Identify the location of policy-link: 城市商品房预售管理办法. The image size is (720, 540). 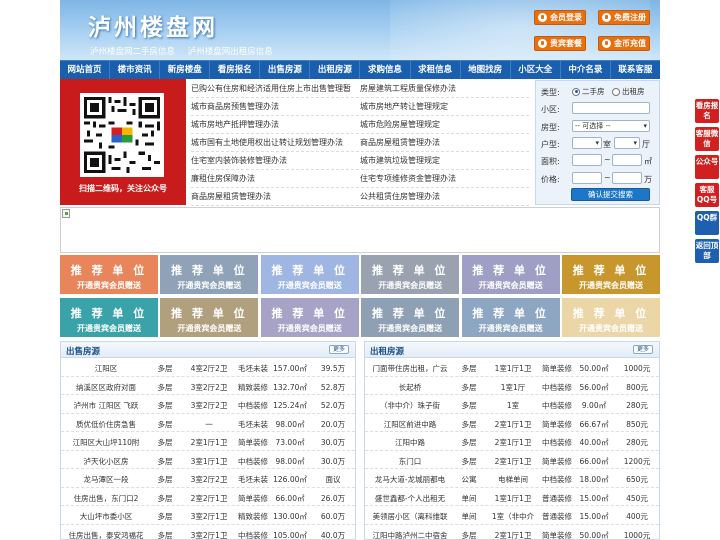
(275, 106).